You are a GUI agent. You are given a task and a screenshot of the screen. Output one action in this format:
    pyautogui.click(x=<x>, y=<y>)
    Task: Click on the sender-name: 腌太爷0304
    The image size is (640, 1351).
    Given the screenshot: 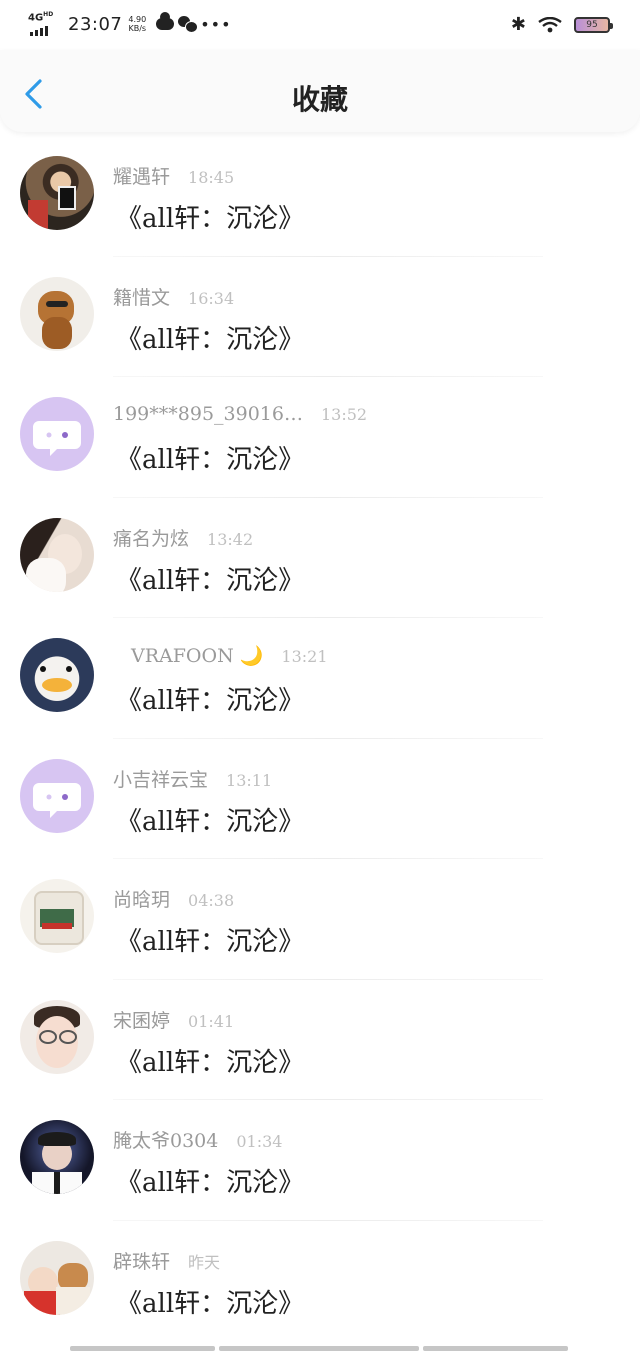 What is the action you would take?
    pyautogui.click(x=166, y=1141)
    